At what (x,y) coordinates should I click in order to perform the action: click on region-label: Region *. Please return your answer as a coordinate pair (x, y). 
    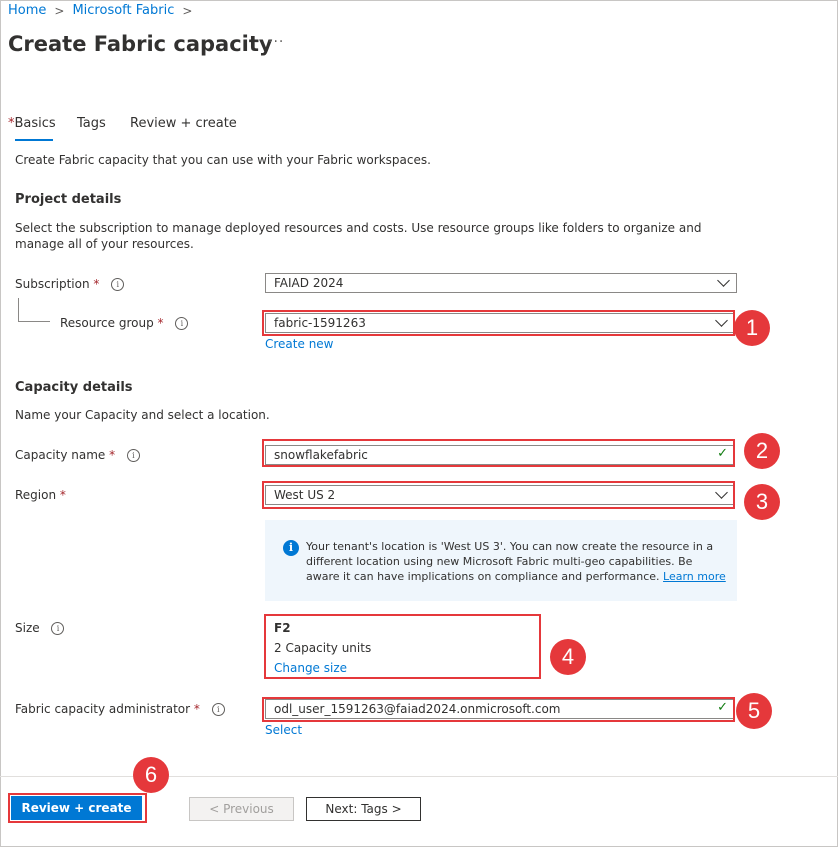
    Looking at the image, I should click on (40, 495).